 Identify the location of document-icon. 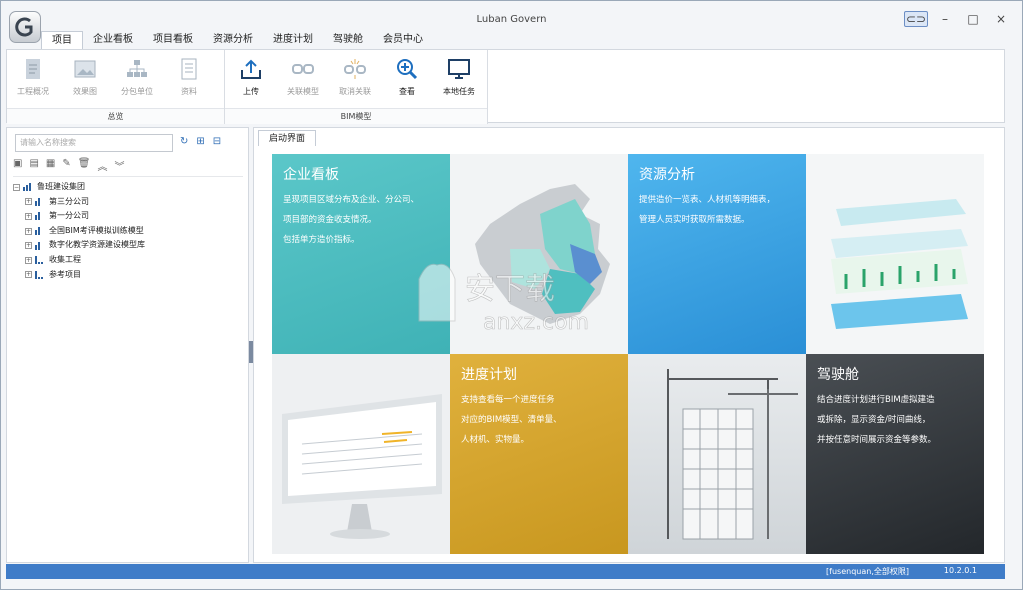
(33, 69).